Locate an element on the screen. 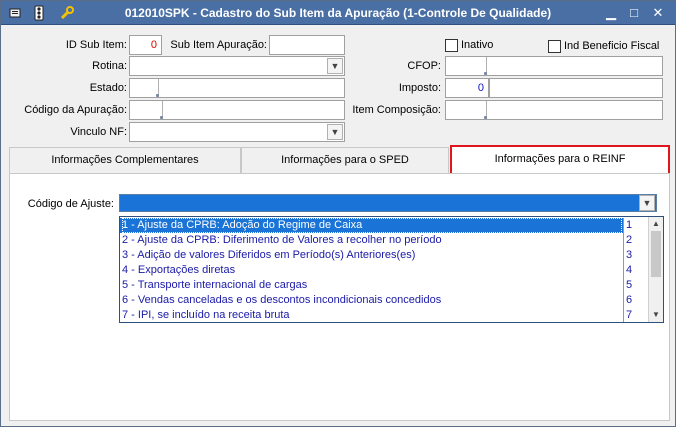 This screenshot has height=427, width=676. item-composicao-label: Item Composição: is located at coordinates (396, 110).